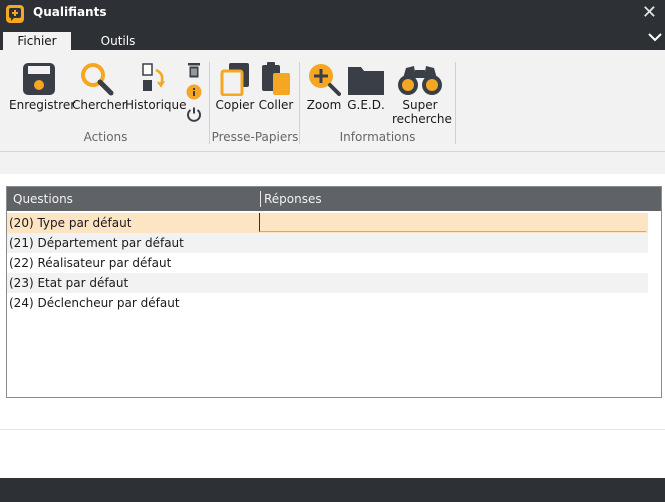 Image resolution: width=665 pixels, height=502 pixels. I want to click on question-cell: (21) Département par défaut, so click(96, 243).